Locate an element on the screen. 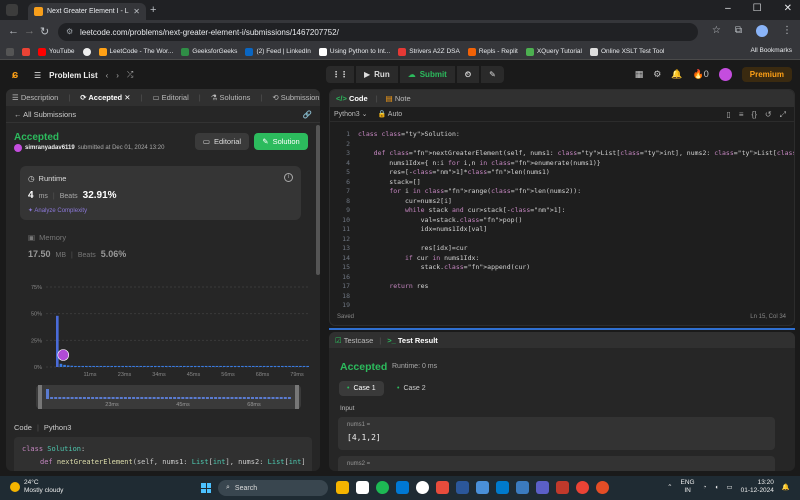 This screenshot has width=800, height=500. code-line: res[idx]=cur is located at coordinates (413, 248).